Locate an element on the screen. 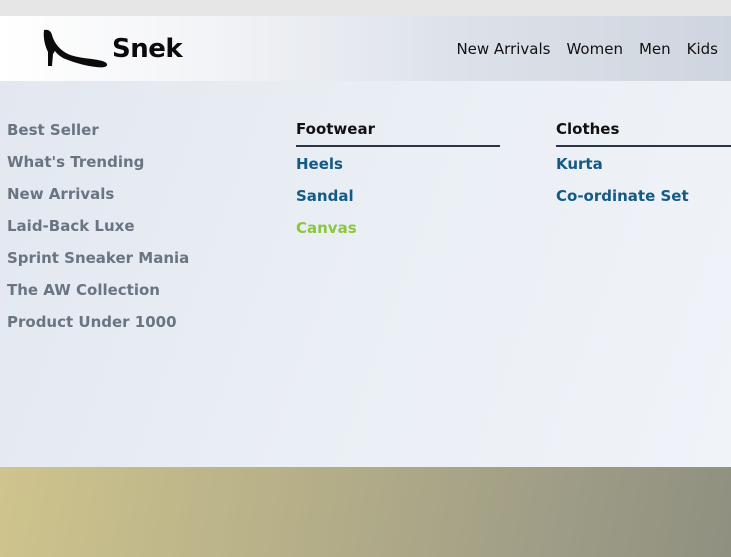 The height and width of the screenshot is (557, 731). site-header: Snek New Arrivals Women Men Kids is located at coordinates (365, 48).